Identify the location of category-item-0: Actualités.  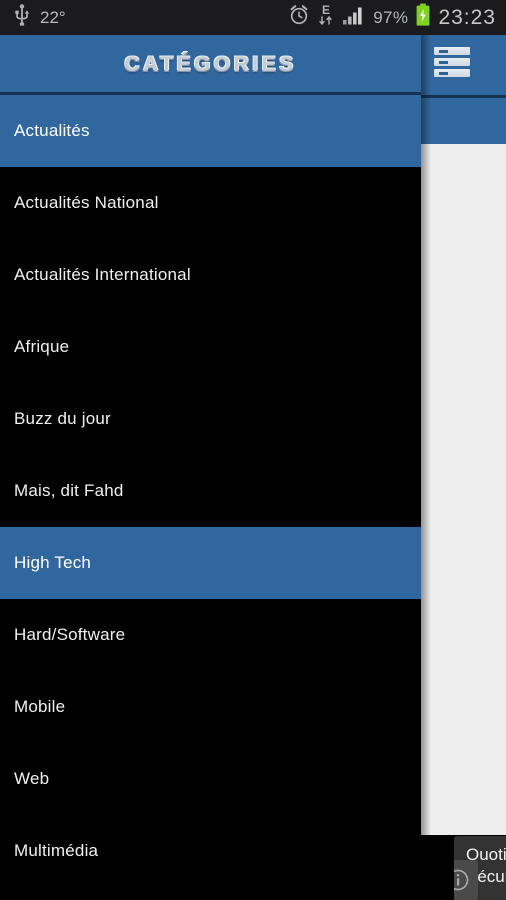
(210, 131).